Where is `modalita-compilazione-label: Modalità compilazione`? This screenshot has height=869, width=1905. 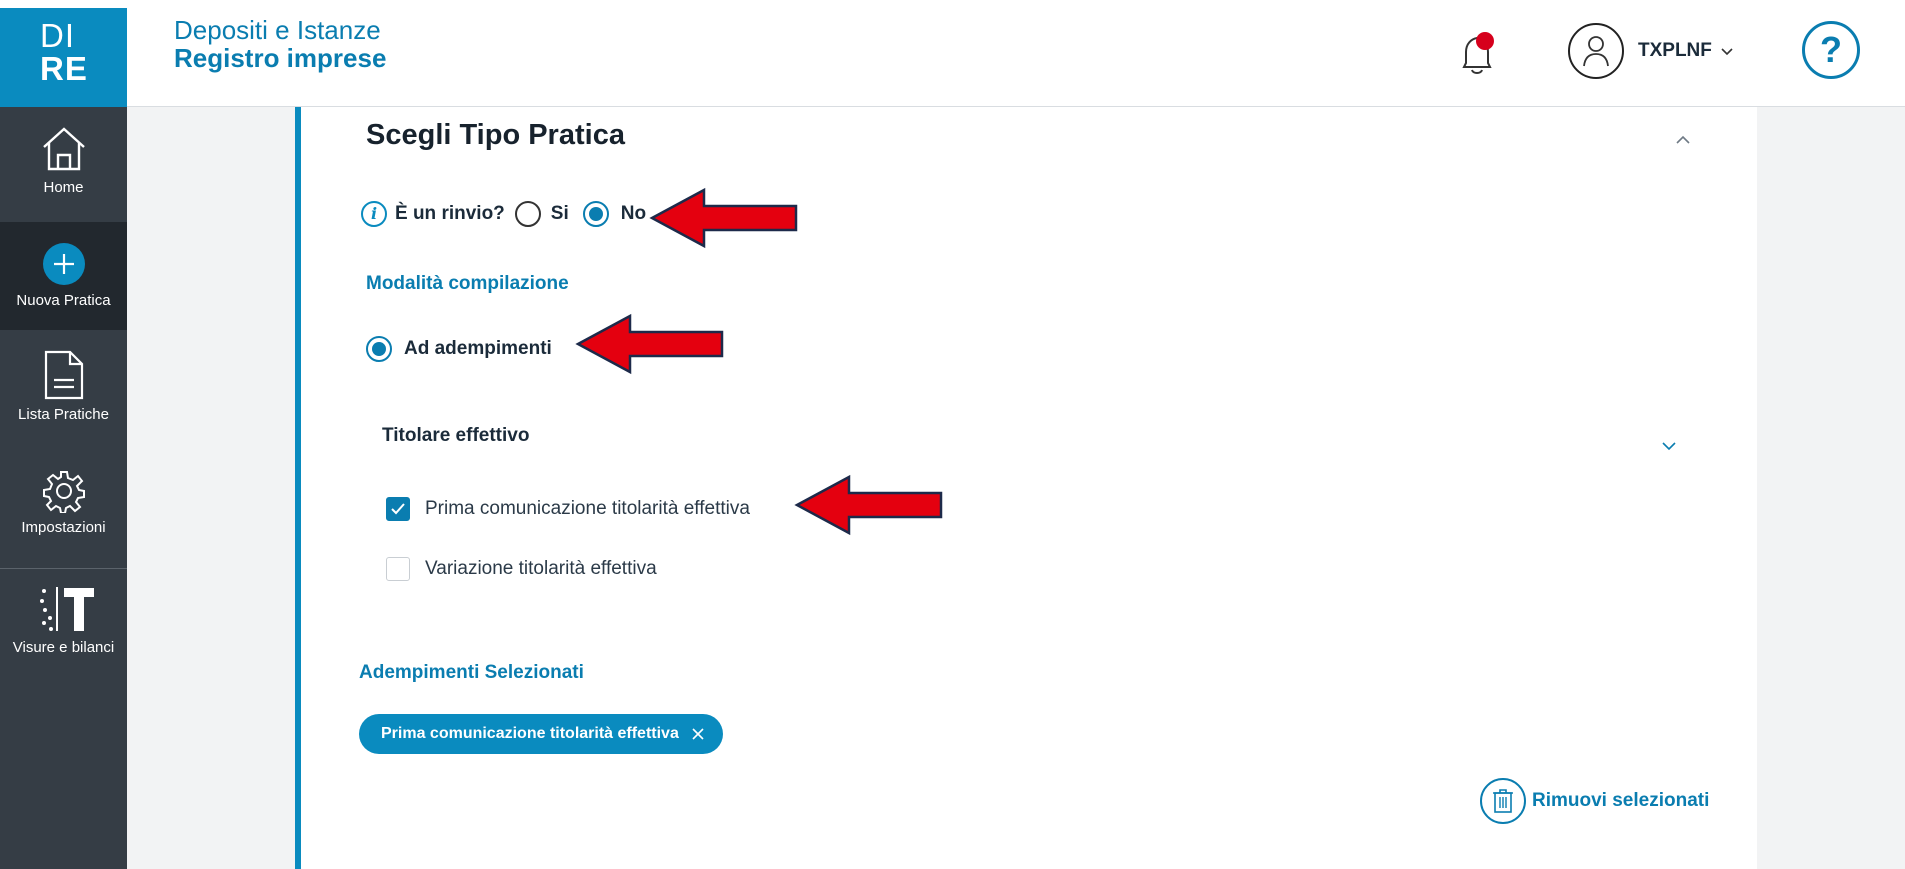 modalita-compilazione-label: Modalità compilazione is located at coordinates (467, 283).